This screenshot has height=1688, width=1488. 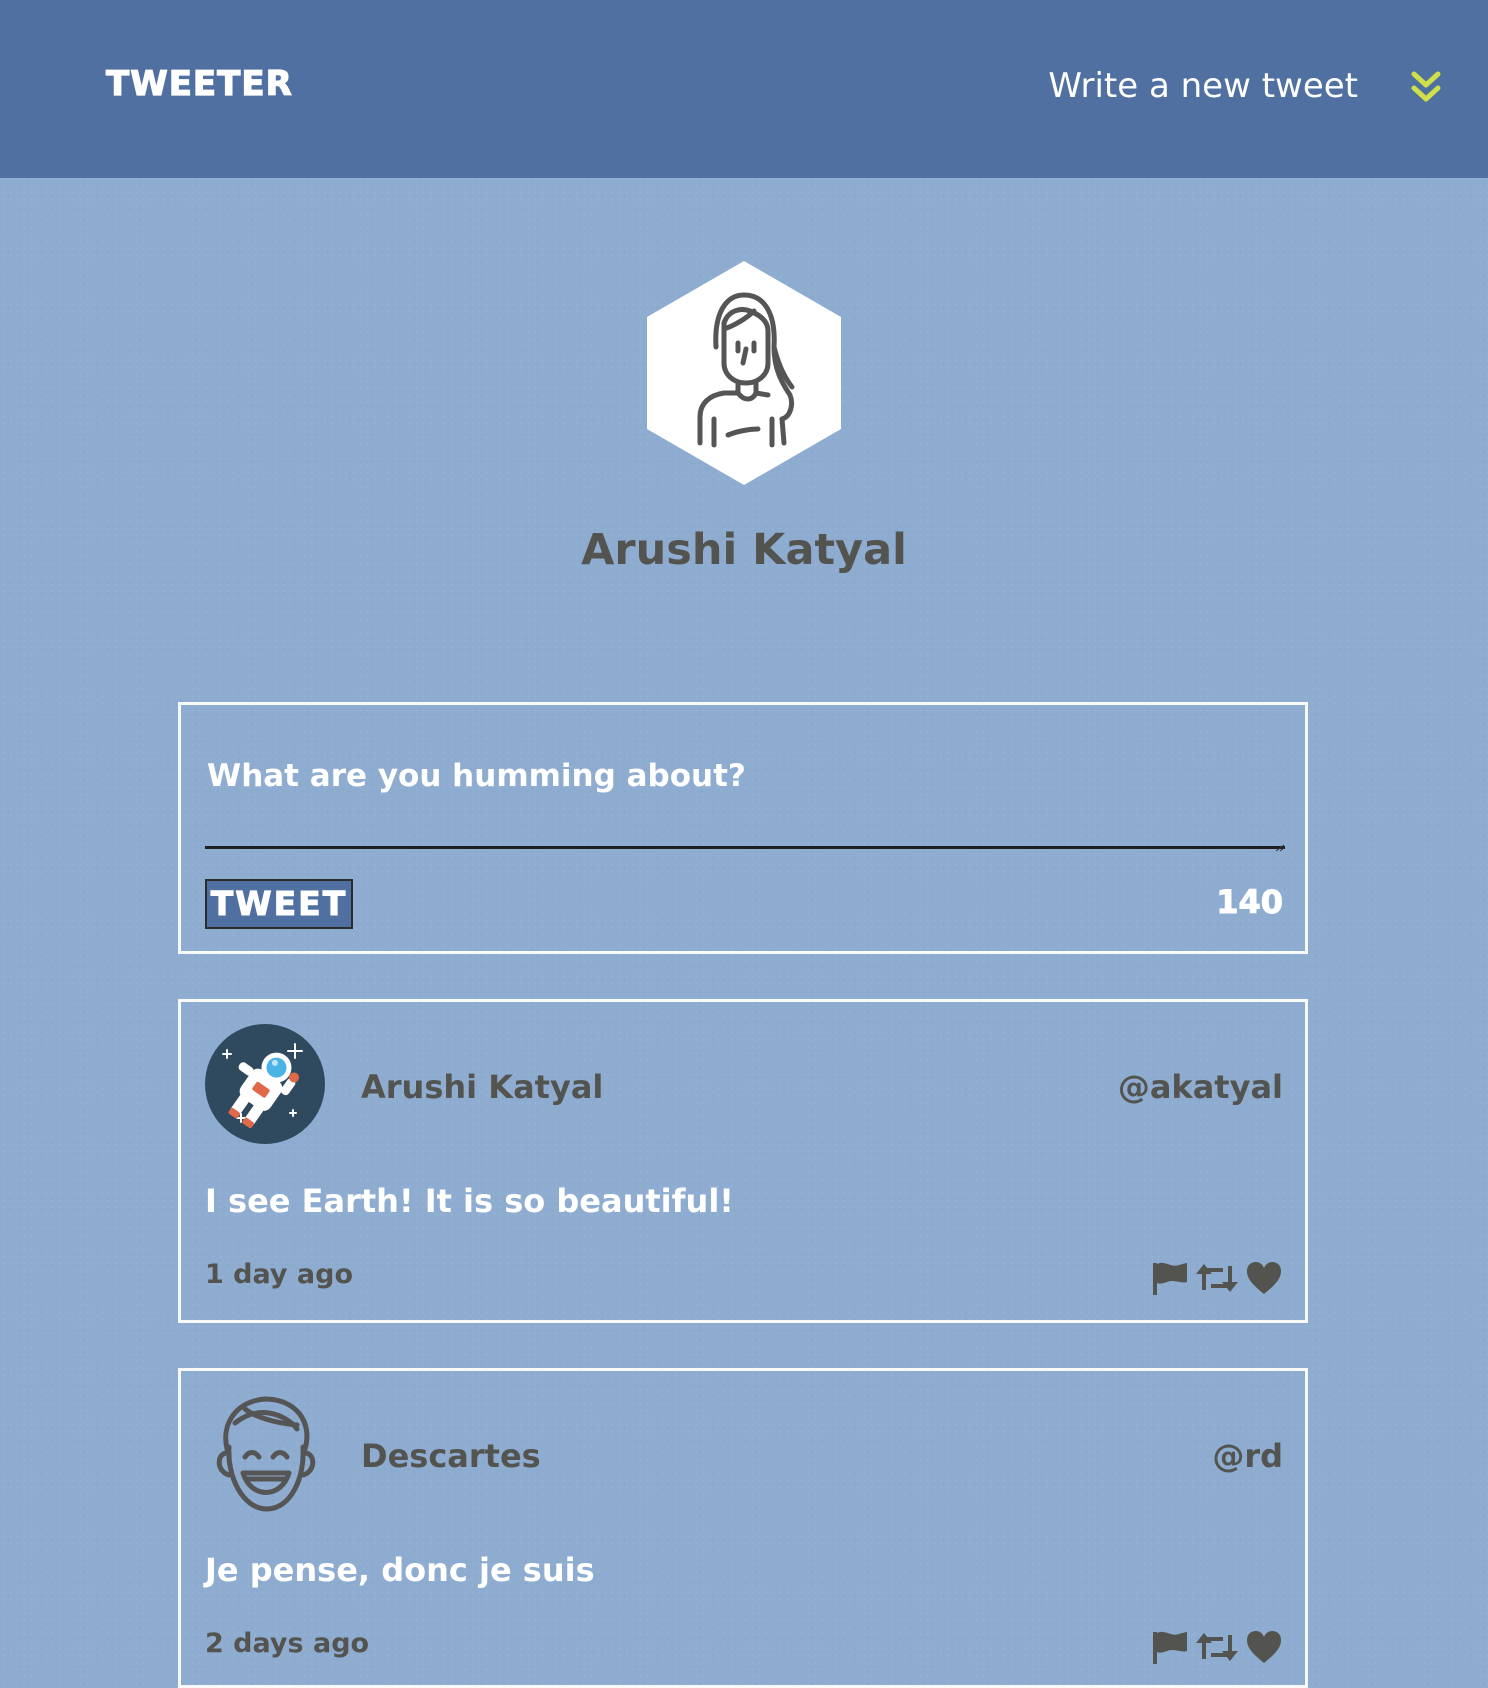 I want to click on tweet-text-input, so click(x=748, y=776).